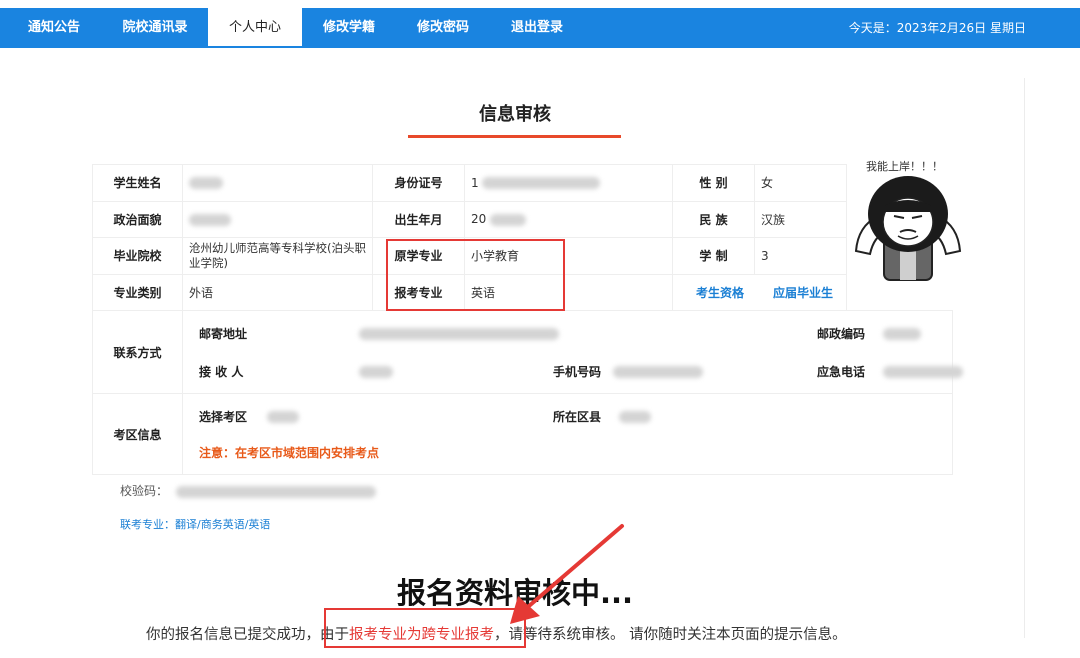  Describe the element at coordinates (800, 256) in the screenshot. I see `duration-value: 3` at that location.